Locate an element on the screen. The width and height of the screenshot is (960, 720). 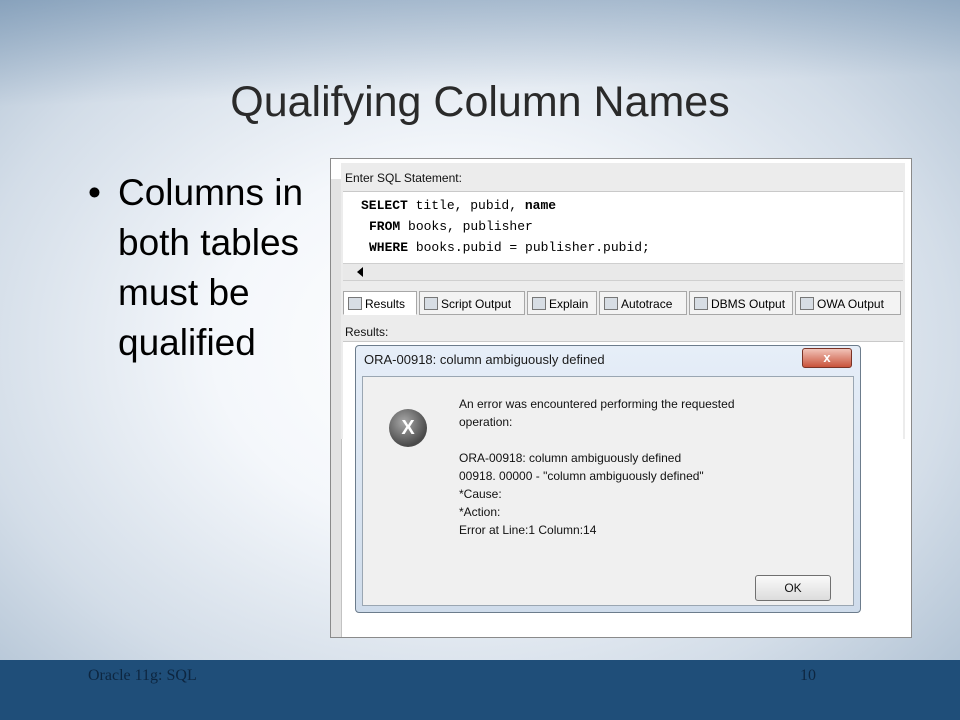
tab-autotrace: Autotrace is located at coordinates (643, 303).